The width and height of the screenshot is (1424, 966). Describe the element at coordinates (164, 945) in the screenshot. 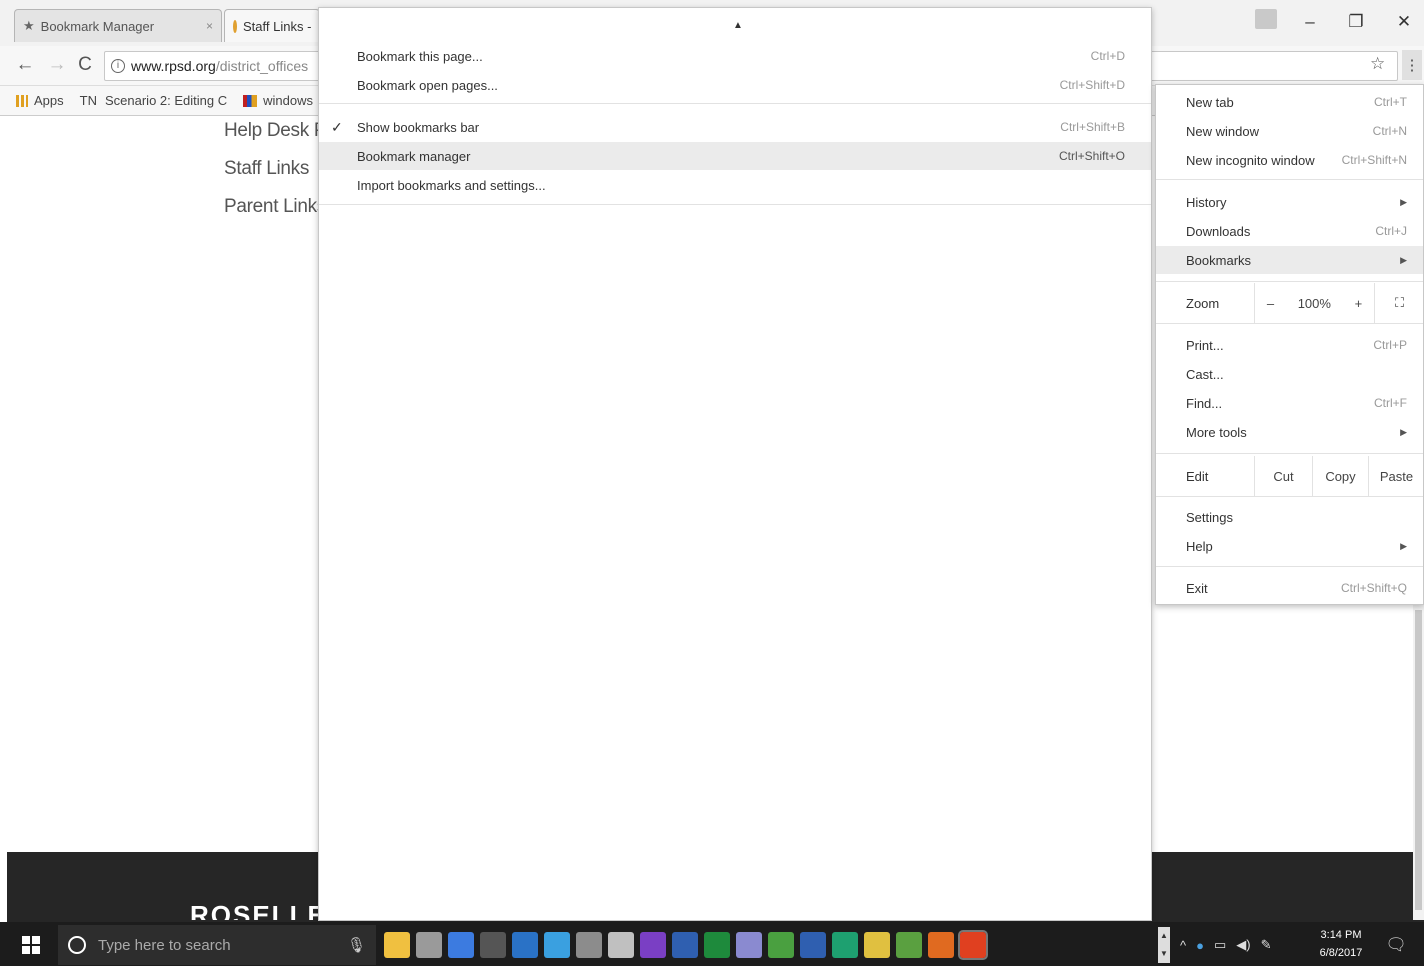

I see `search-placeholder: Type here to search` at that location.